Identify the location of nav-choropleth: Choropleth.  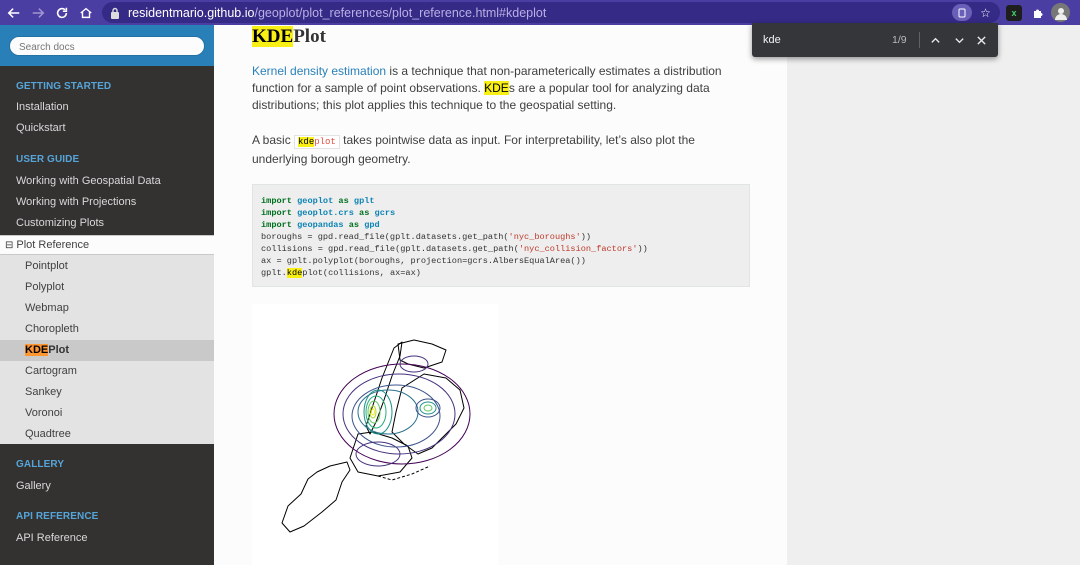
(52, 329).